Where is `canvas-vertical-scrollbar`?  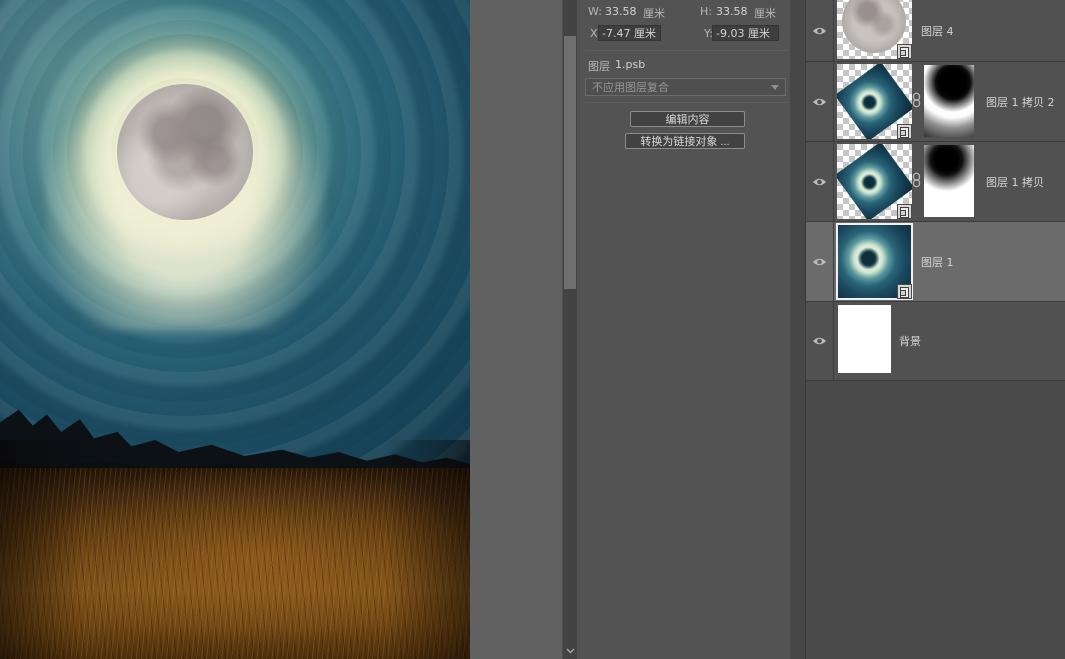
canvas-vertical-scrollbar is located at coordinates (570, 329).